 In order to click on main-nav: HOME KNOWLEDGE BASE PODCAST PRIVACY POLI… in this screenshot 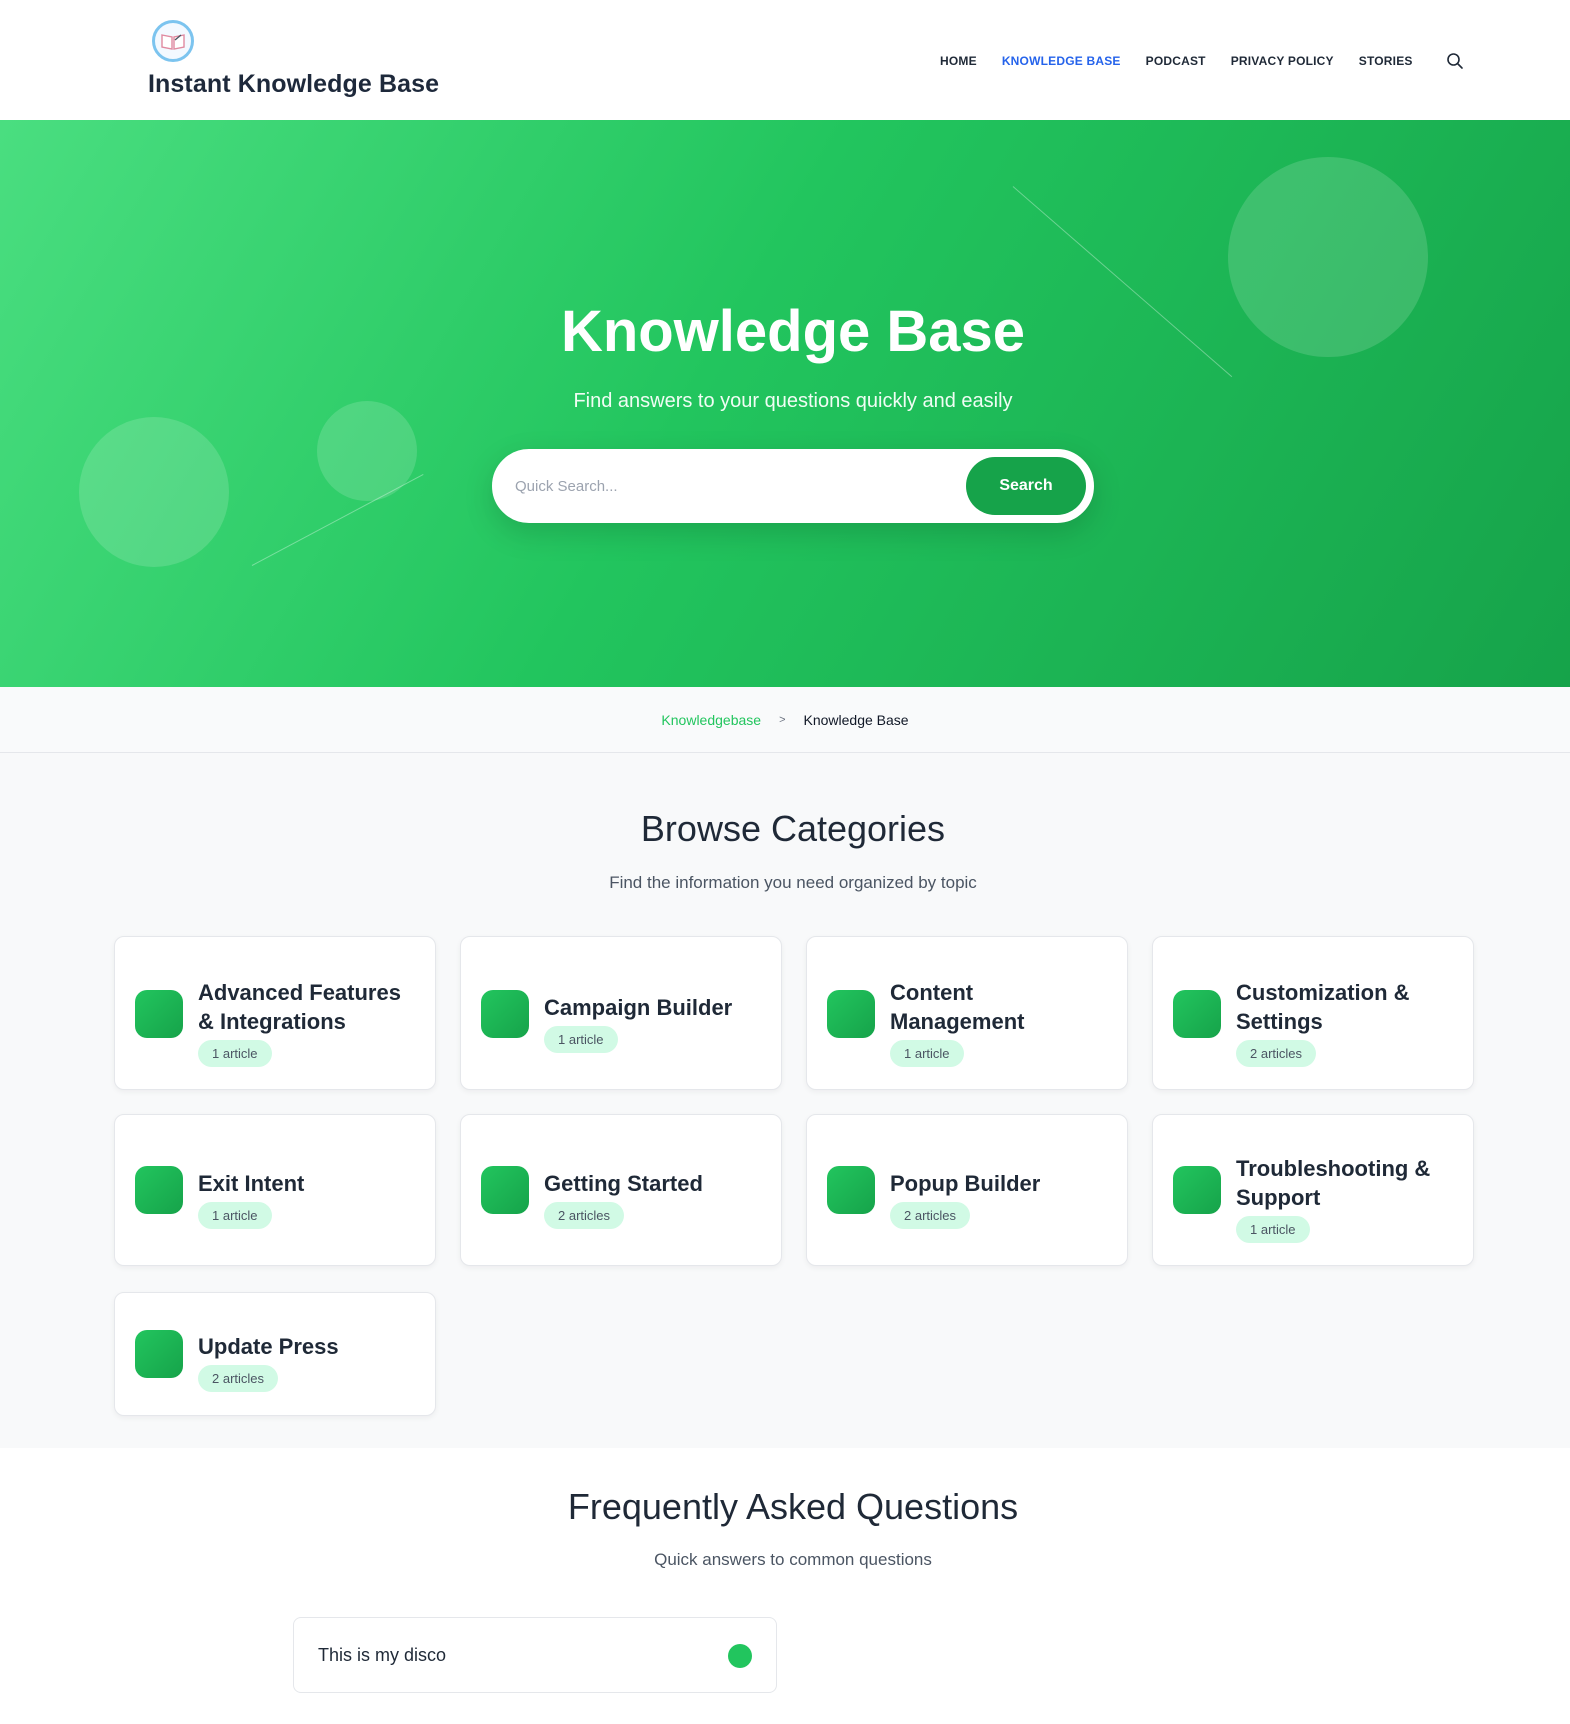, I will do `click(1203, 61)`.